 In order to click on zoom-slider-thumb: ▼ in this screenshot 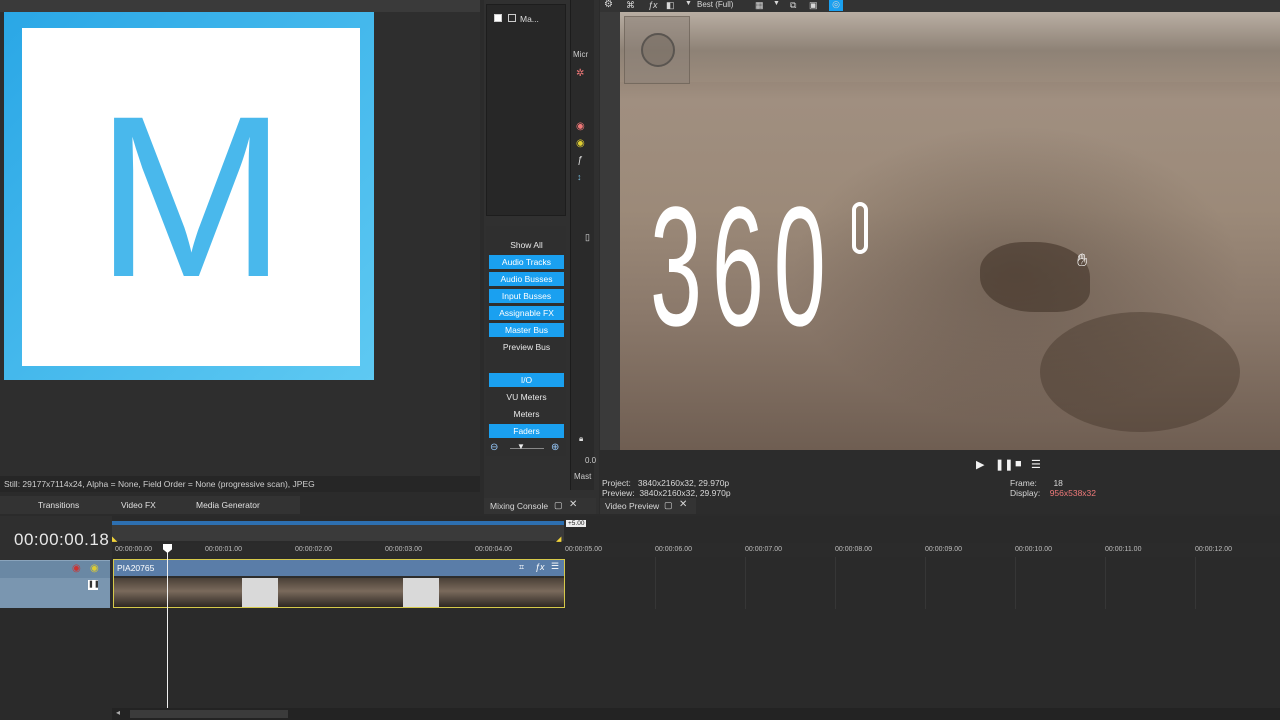, I will do `click(521, 446)`.